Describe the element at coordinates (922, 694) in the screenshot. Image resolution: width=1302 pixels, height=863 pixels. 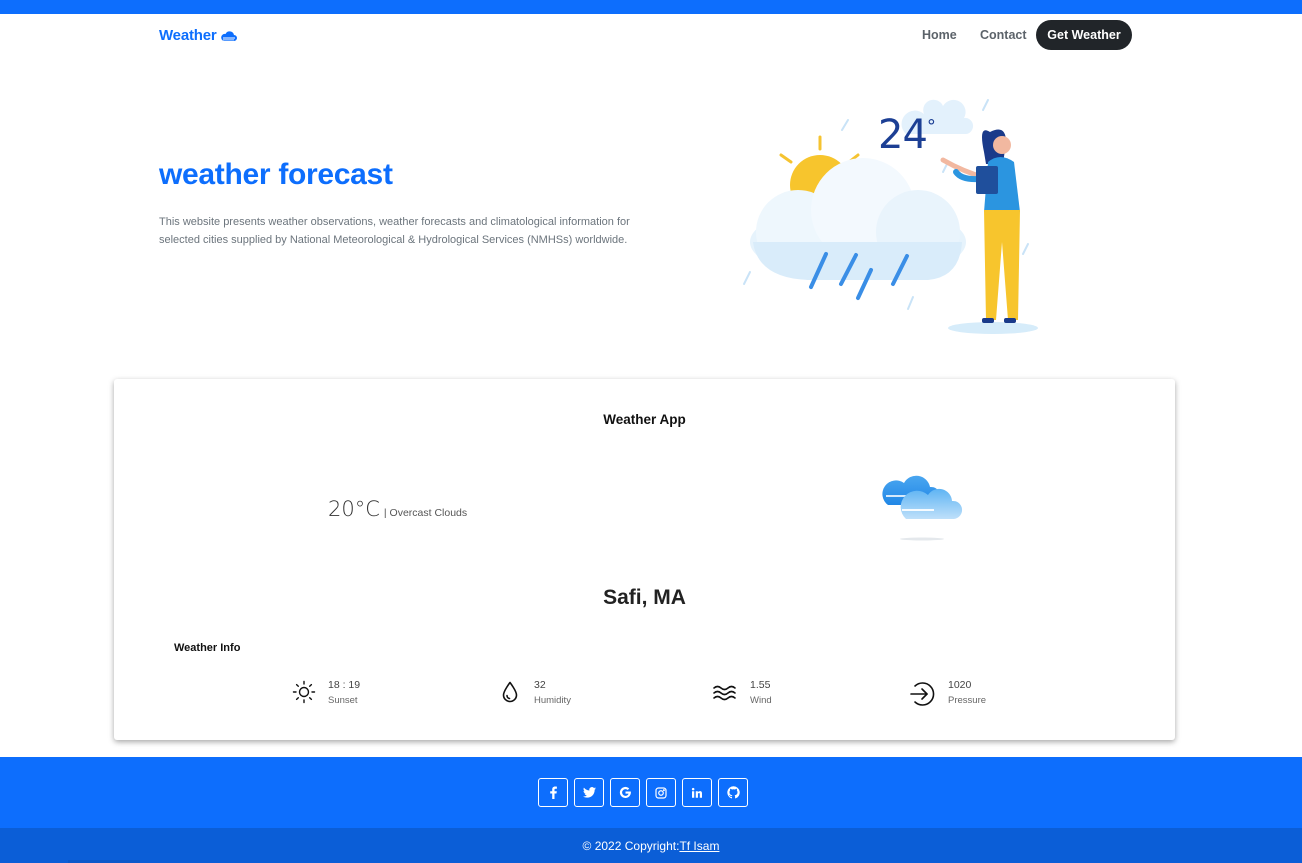
I see `pressure-icon` at that location.